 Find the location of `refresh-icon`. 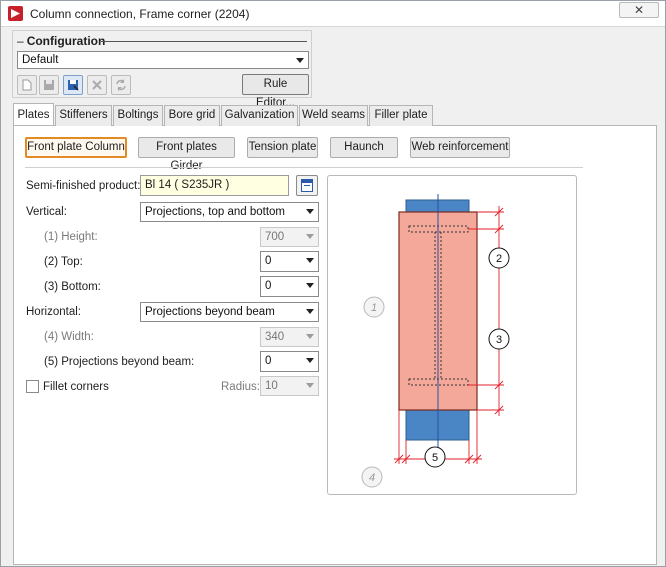

refresh-icon is located at coordinates (121, 85).